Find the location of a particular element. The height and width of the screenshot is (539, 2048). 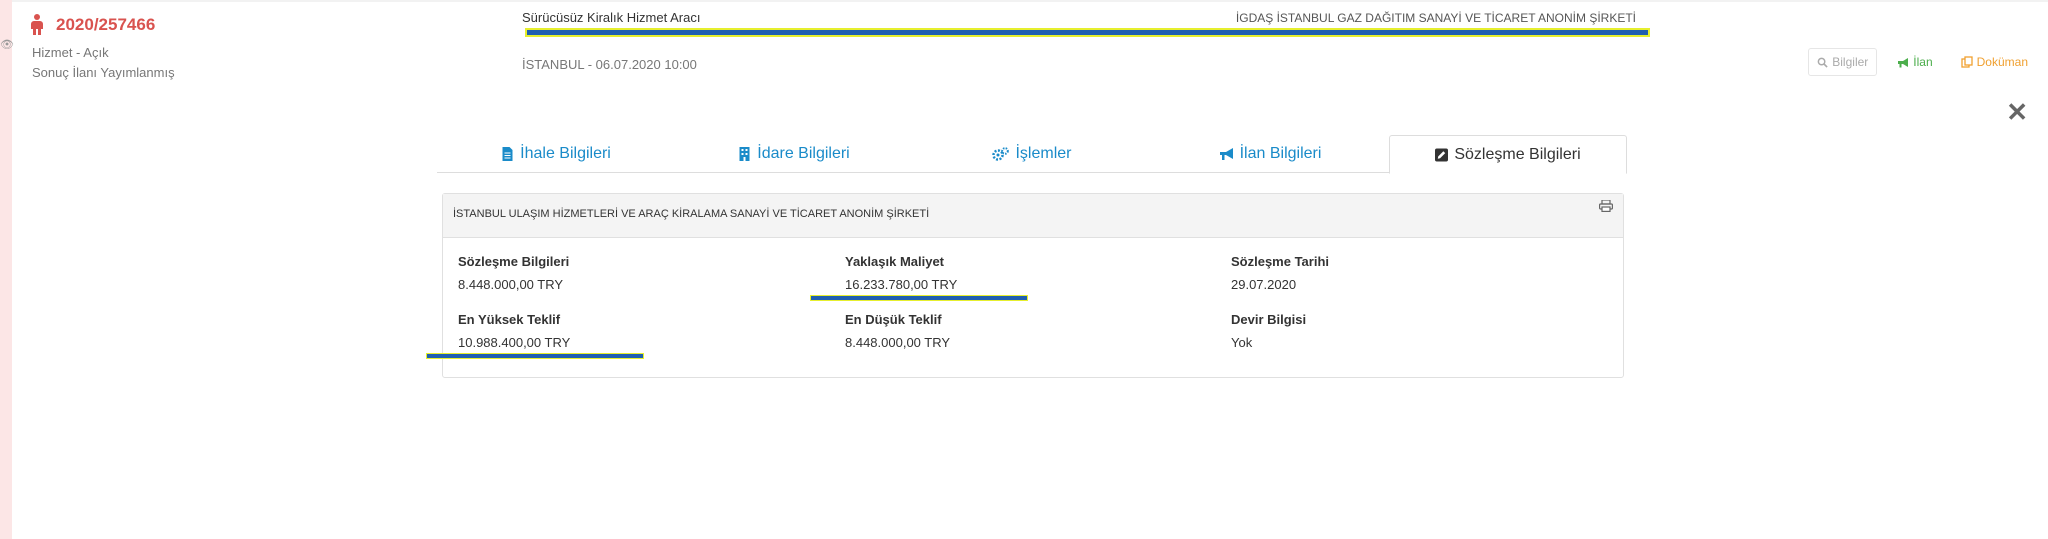

tender-state: Sonuç İlanı Yayımlanmış is located at coordinates (103, 72).